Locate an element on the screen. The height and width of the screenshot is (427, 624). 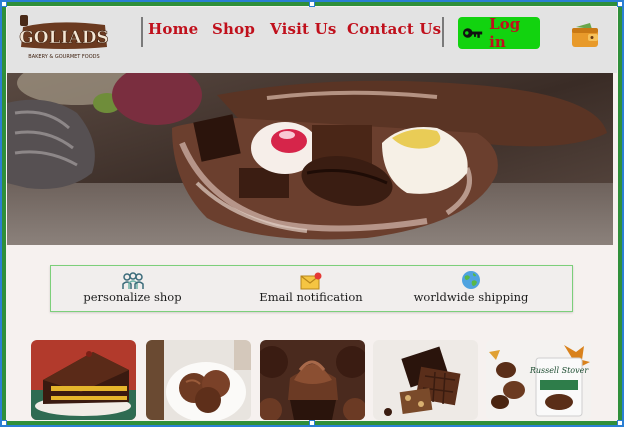
brand-logo: GOLIADS BAKERY & GOURMET FOODS is located at coordinates (64, 39).